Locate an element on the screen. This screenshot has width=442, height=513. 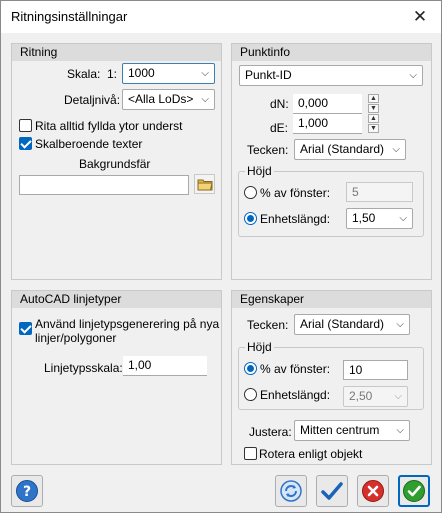
detail-combo: <Alla LoDs> ⌵ is located at coordinates (168, 99).